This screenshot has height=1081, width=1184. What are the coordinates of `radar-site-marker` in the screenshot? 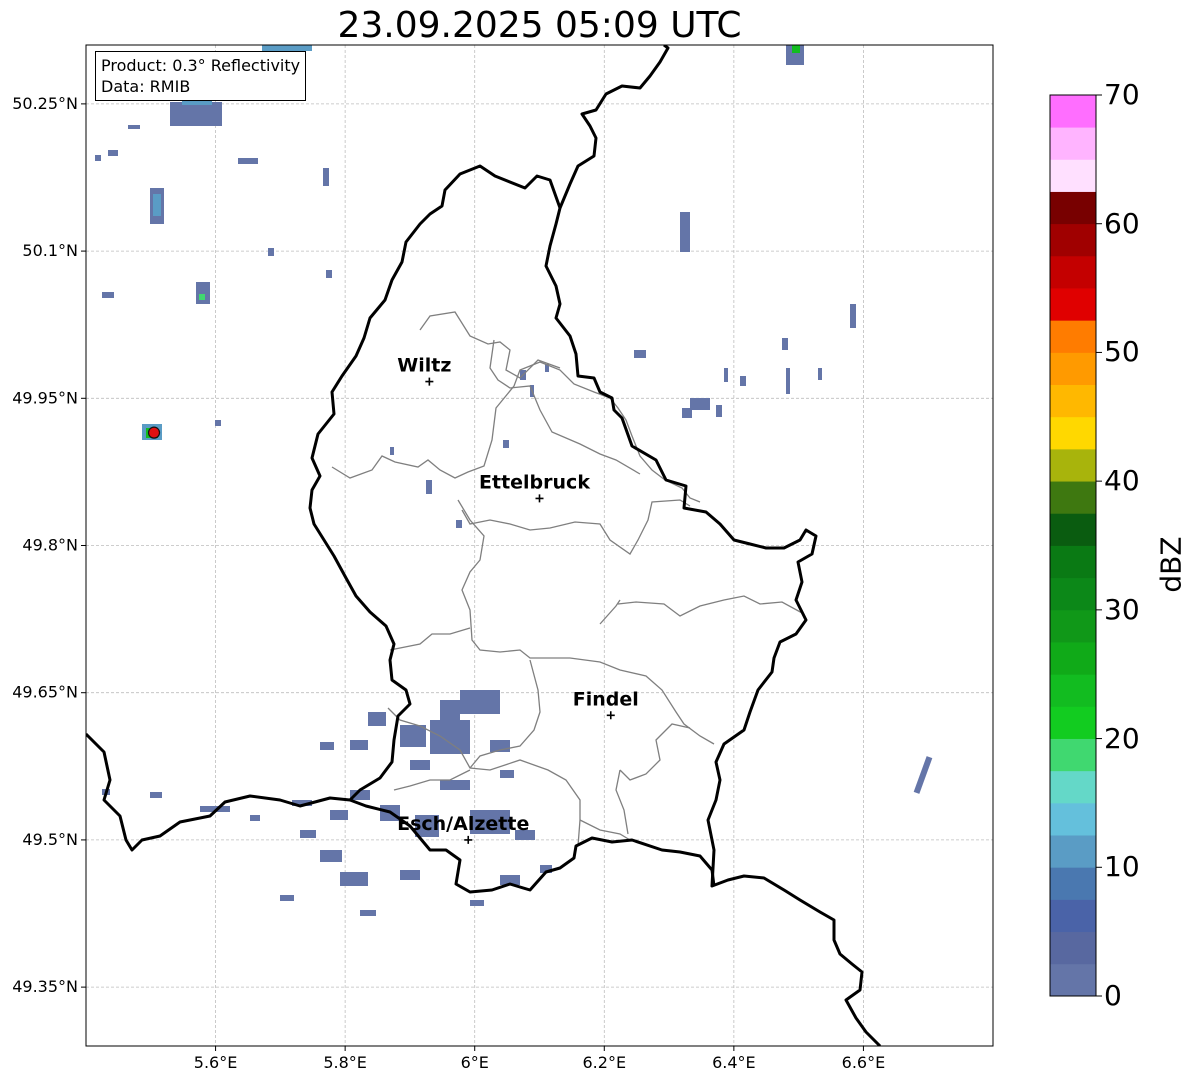 It's located at (154, 432).